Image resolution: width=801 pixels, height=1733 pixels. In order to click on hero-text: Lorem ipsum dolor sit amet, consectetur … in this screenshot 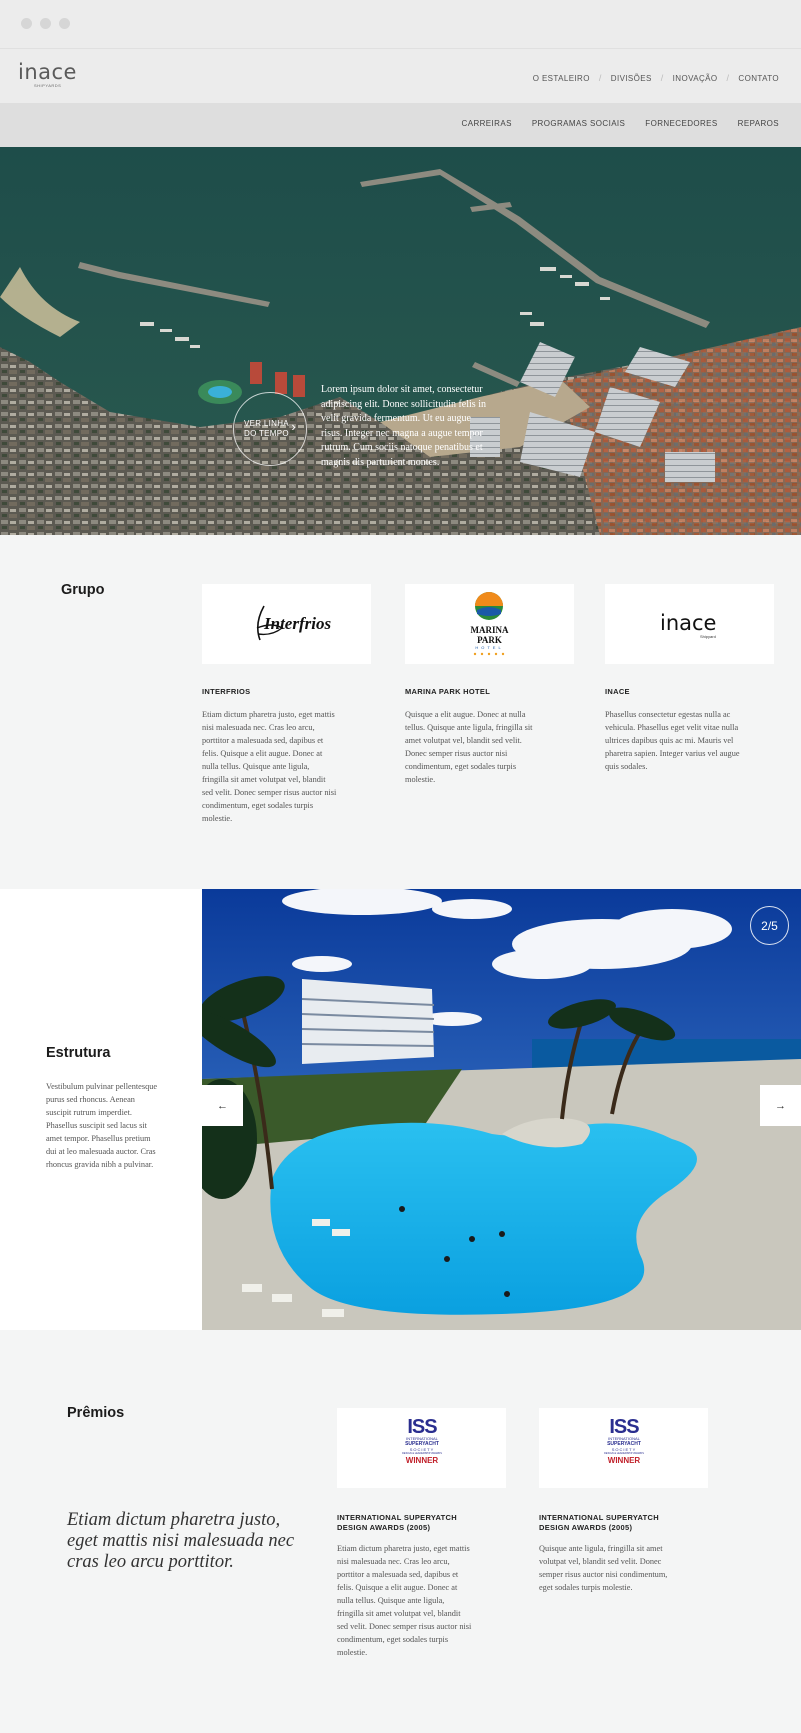, I will do `click(403, 426)`.